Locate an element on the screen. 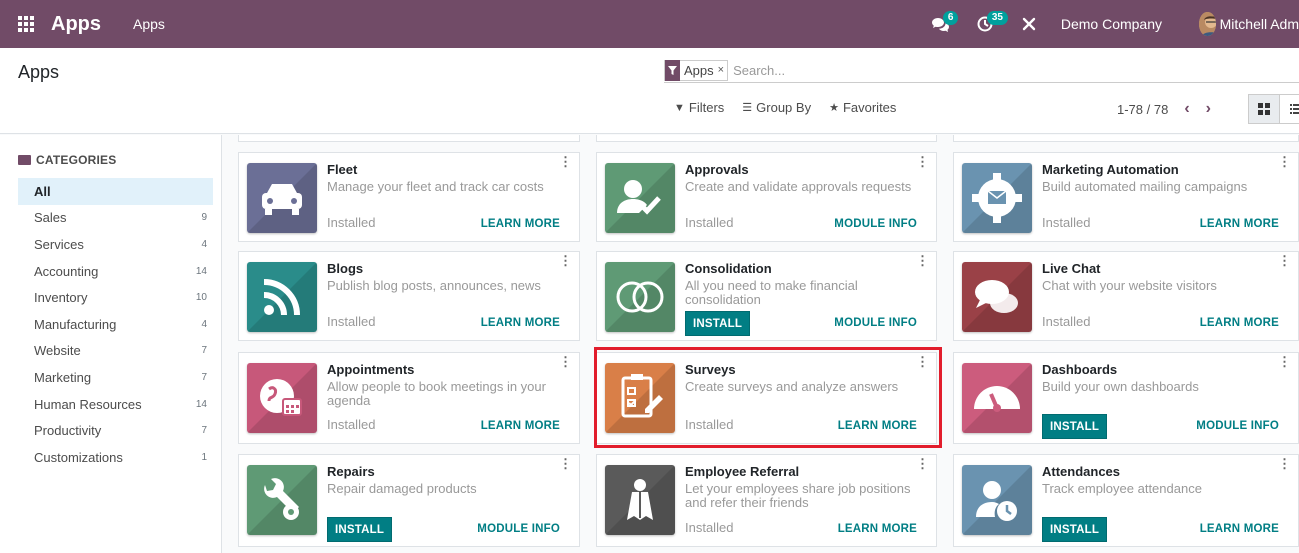  search-bar: Apps × is located at coordinates (981, 70).